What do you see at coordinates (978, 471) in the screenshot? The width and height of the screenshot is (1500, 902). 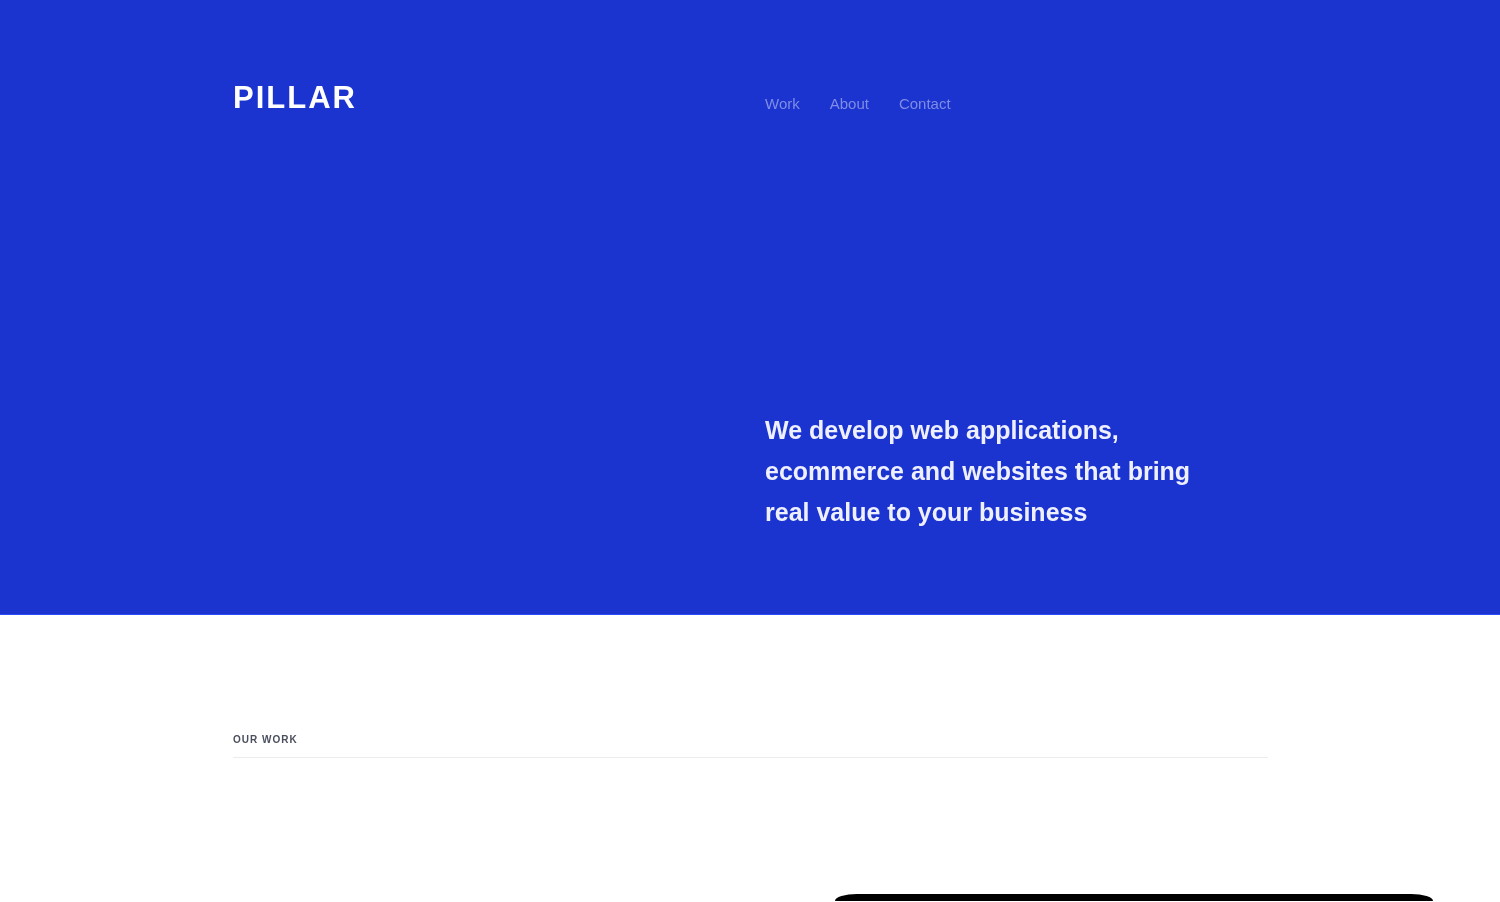 I see `hero-tagline: We develop web applications, ecommerce and websites that bring real value to your business` at bounding box center [978, 471].